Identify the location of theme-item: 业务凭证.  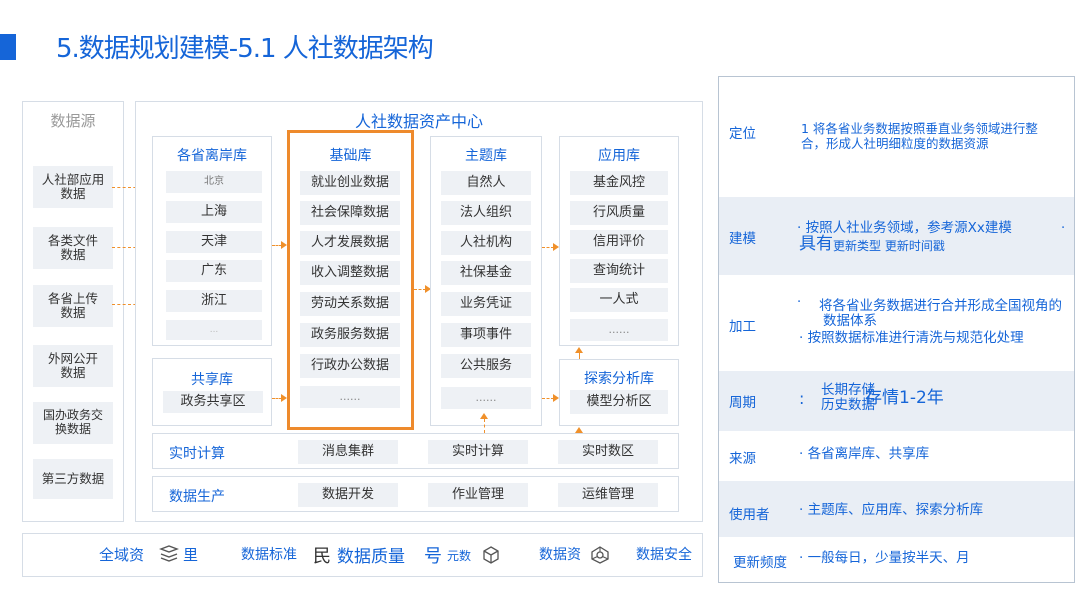
(486, 304).